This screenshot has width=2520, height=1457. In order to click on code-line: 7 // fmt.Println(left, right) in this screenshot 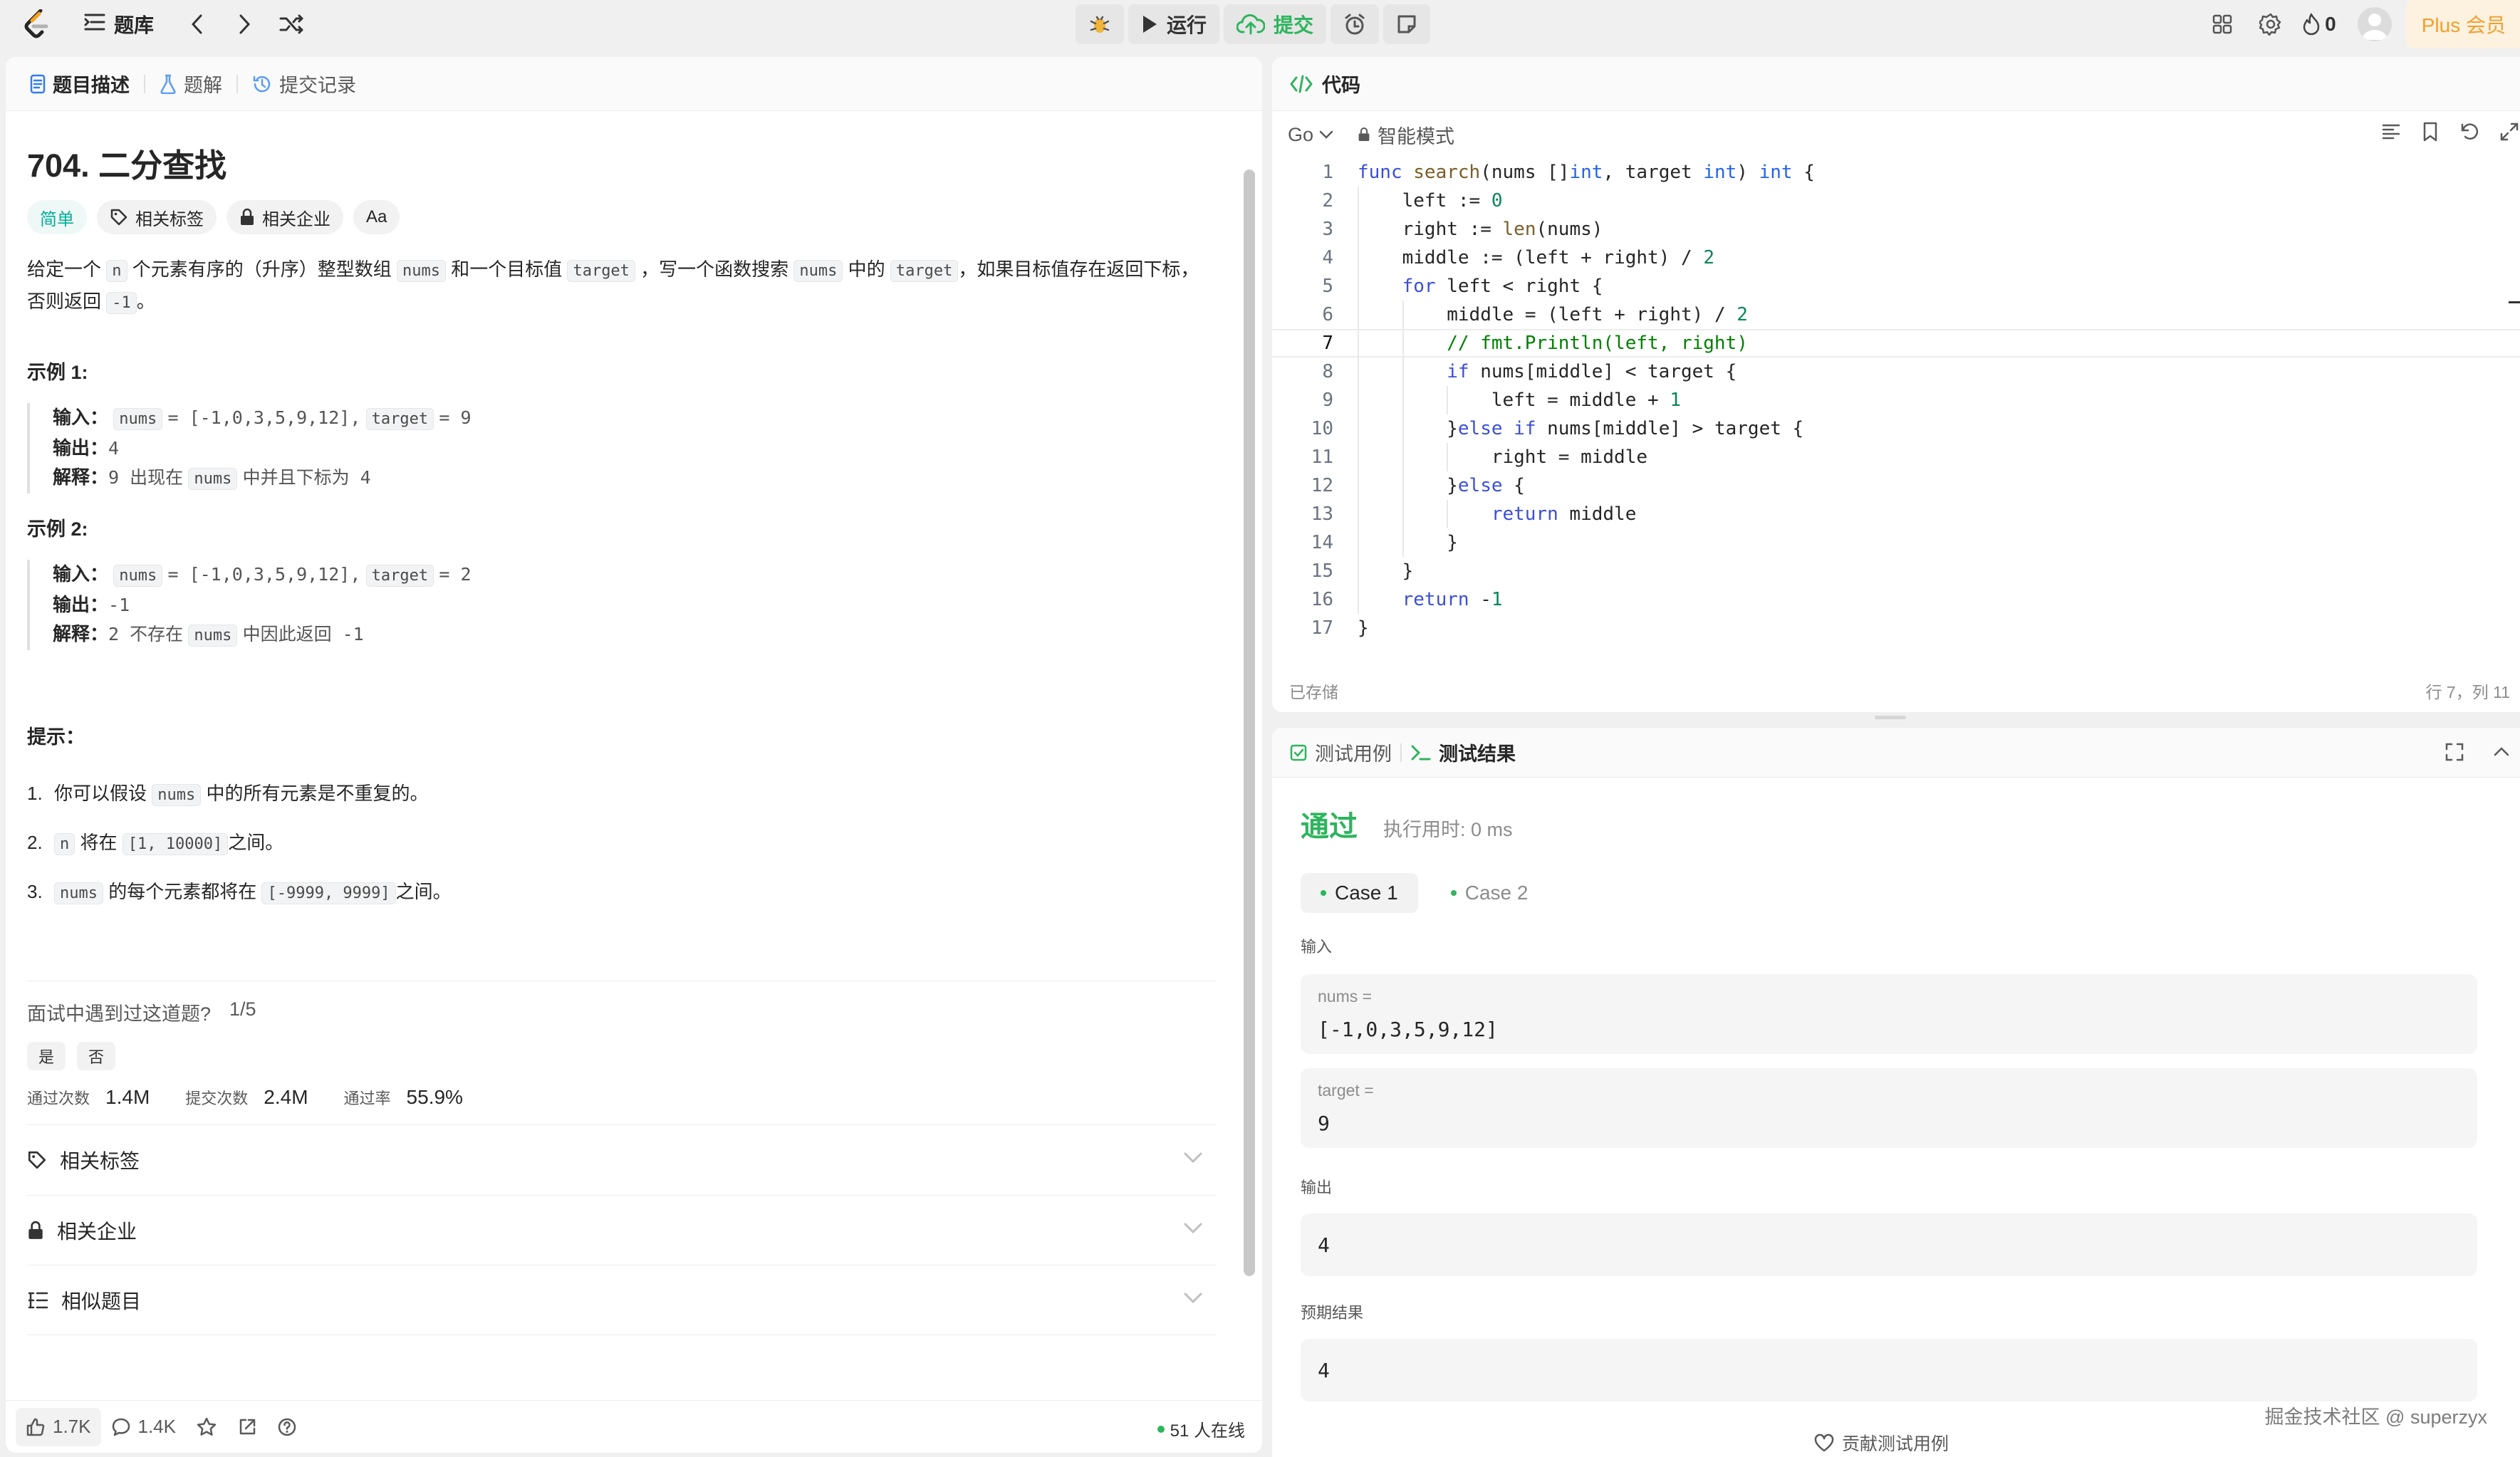, I will do `click(1896, 344)`.